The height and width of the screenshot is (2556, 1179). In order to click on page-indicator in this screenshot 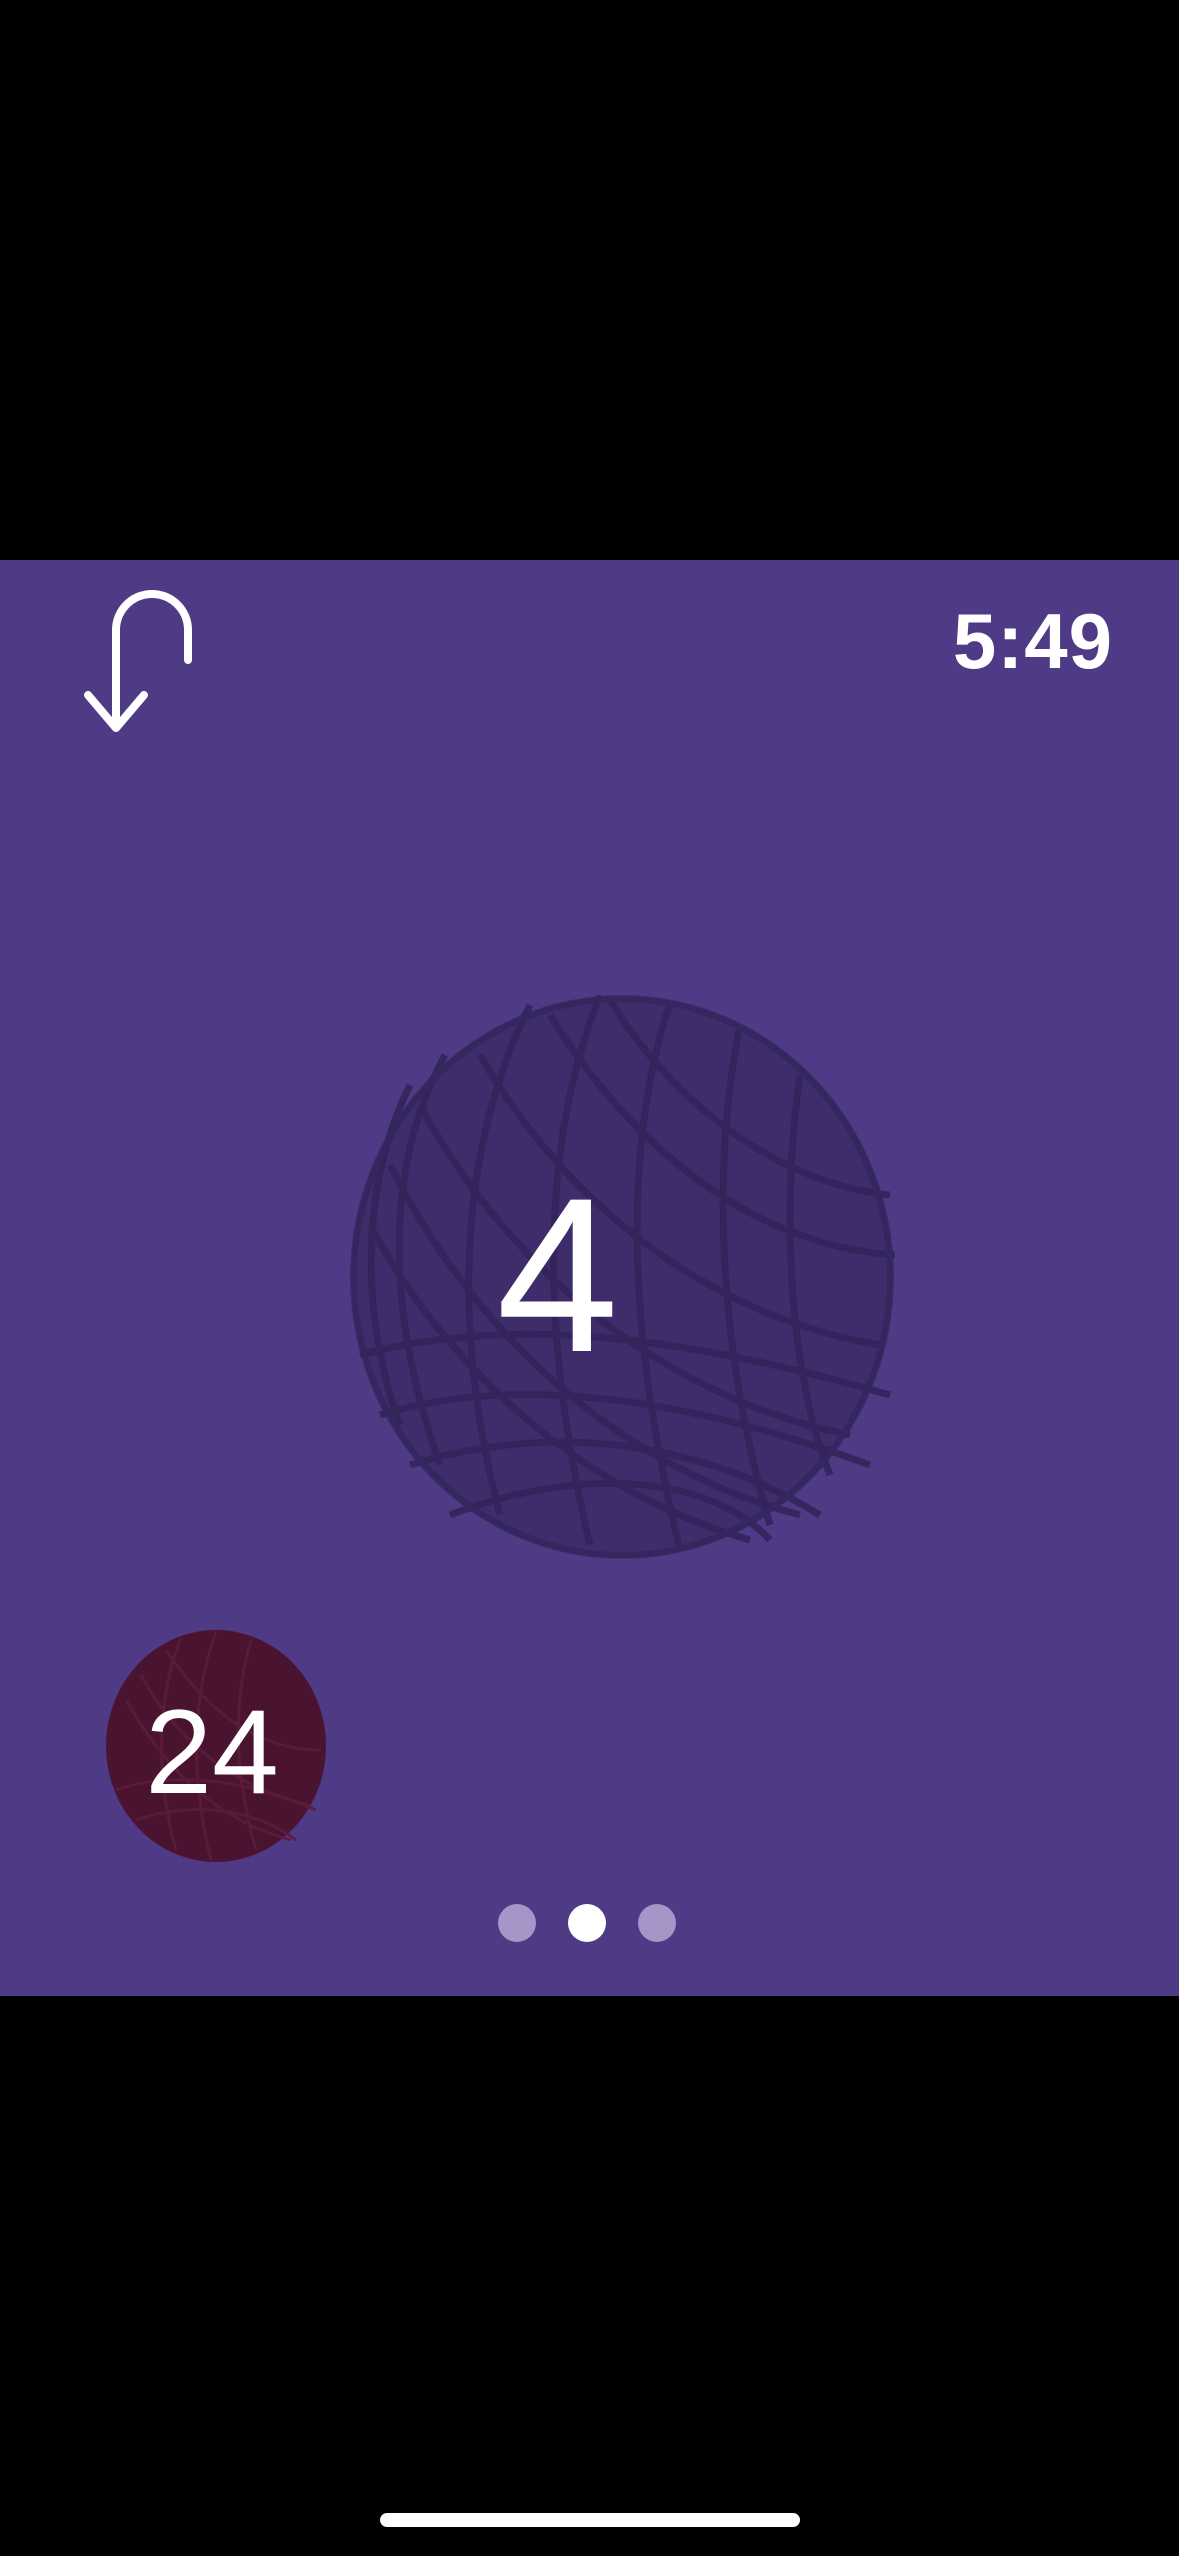, I will do `click(588, 1923)`.